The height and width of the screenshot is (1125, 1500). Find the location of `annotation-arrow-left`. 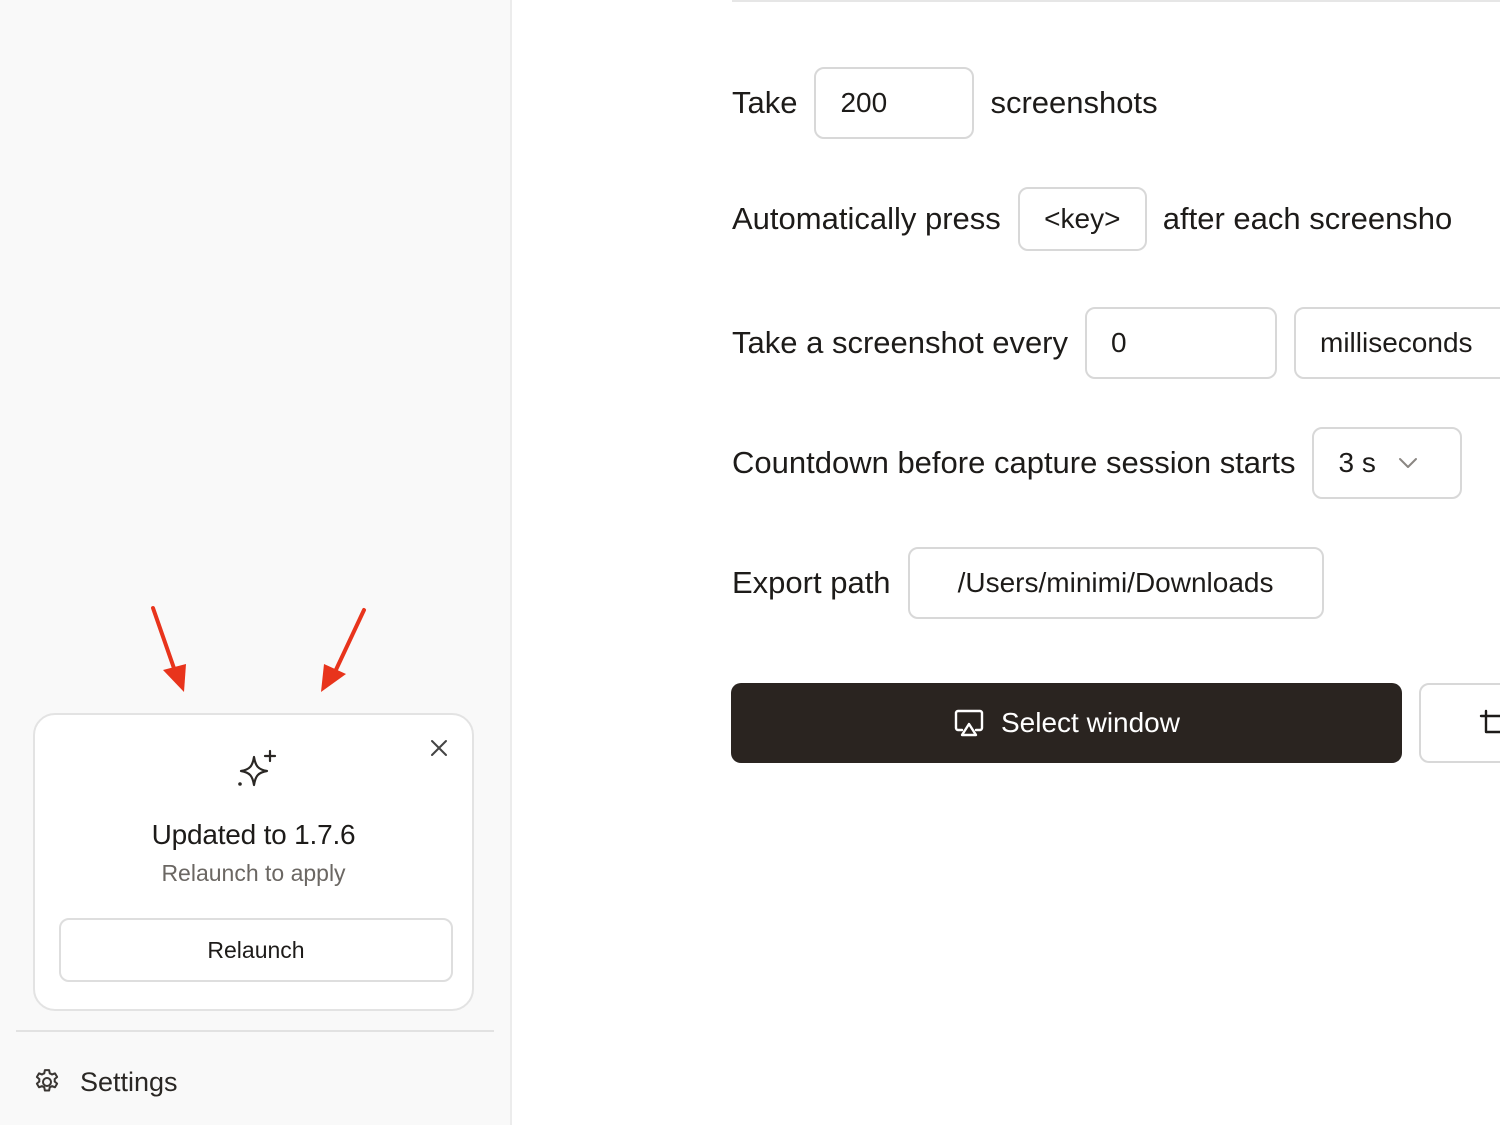

annotation-arrow-left is located at coordinates (168, 649).